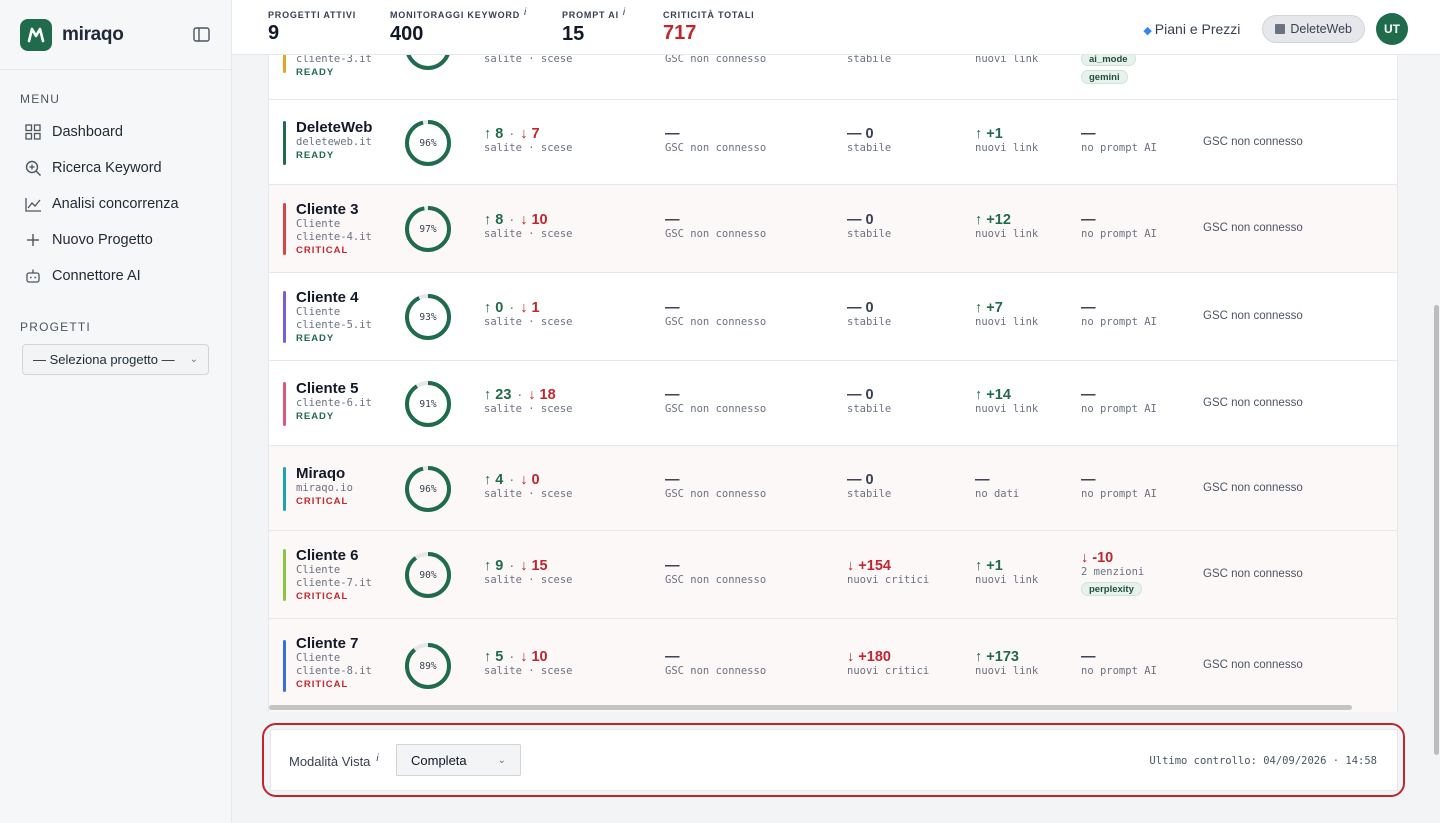  I want to click on robot-icon, so click(33, 276).